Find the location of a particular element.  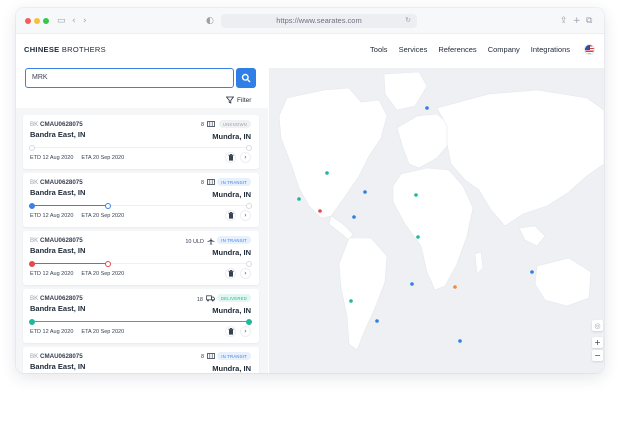

nav-link-integrations: Integrations is located at coordinates (550, 49).